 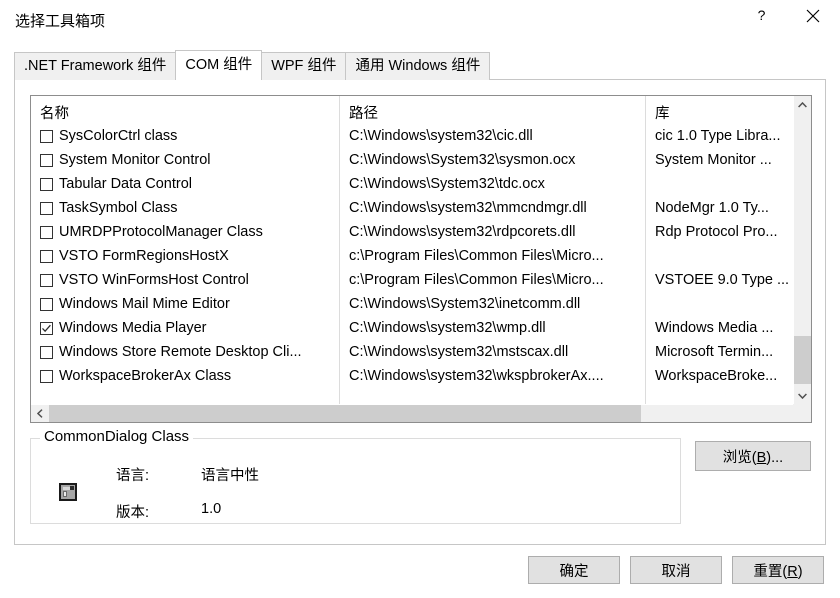 What do you see at coordinates (802, 360) in the screenshot?
I see `vertical-scroll-thumb` at bounding box center [802, 360].